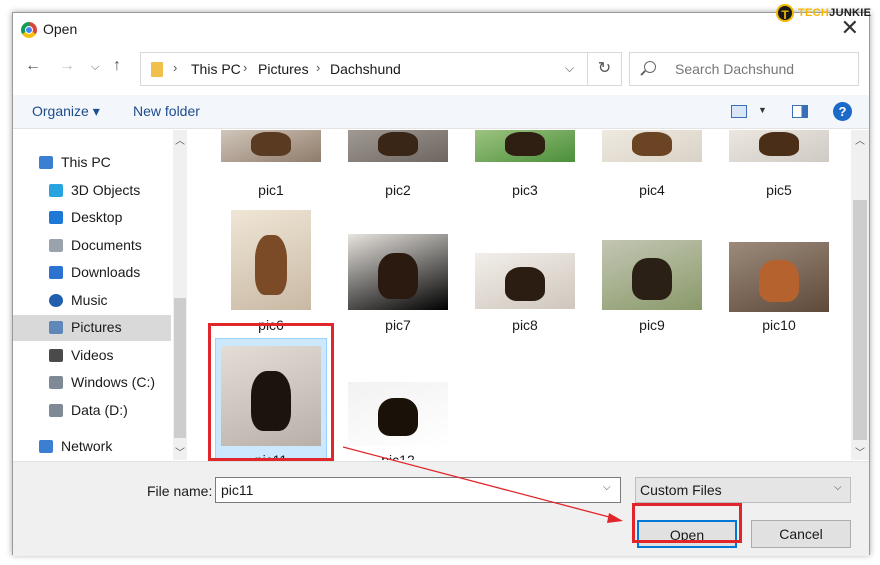 This screenshot has height=565, width=880. I want to click on techjunkie-logo: T TECHJUNKIE, so click(823, 13).